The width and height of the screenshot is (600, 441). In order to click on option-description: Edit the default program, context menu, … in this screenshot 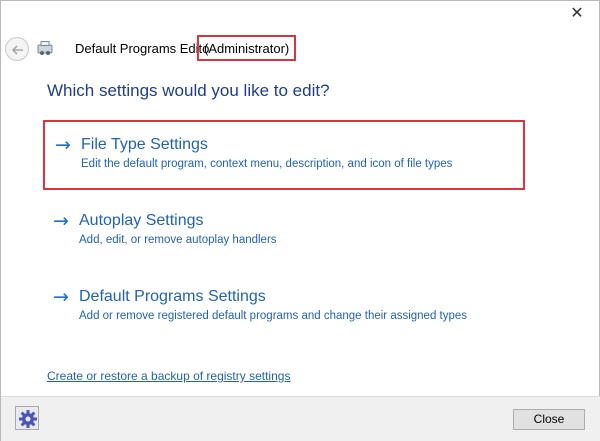, I will do `click(267, 164)`.